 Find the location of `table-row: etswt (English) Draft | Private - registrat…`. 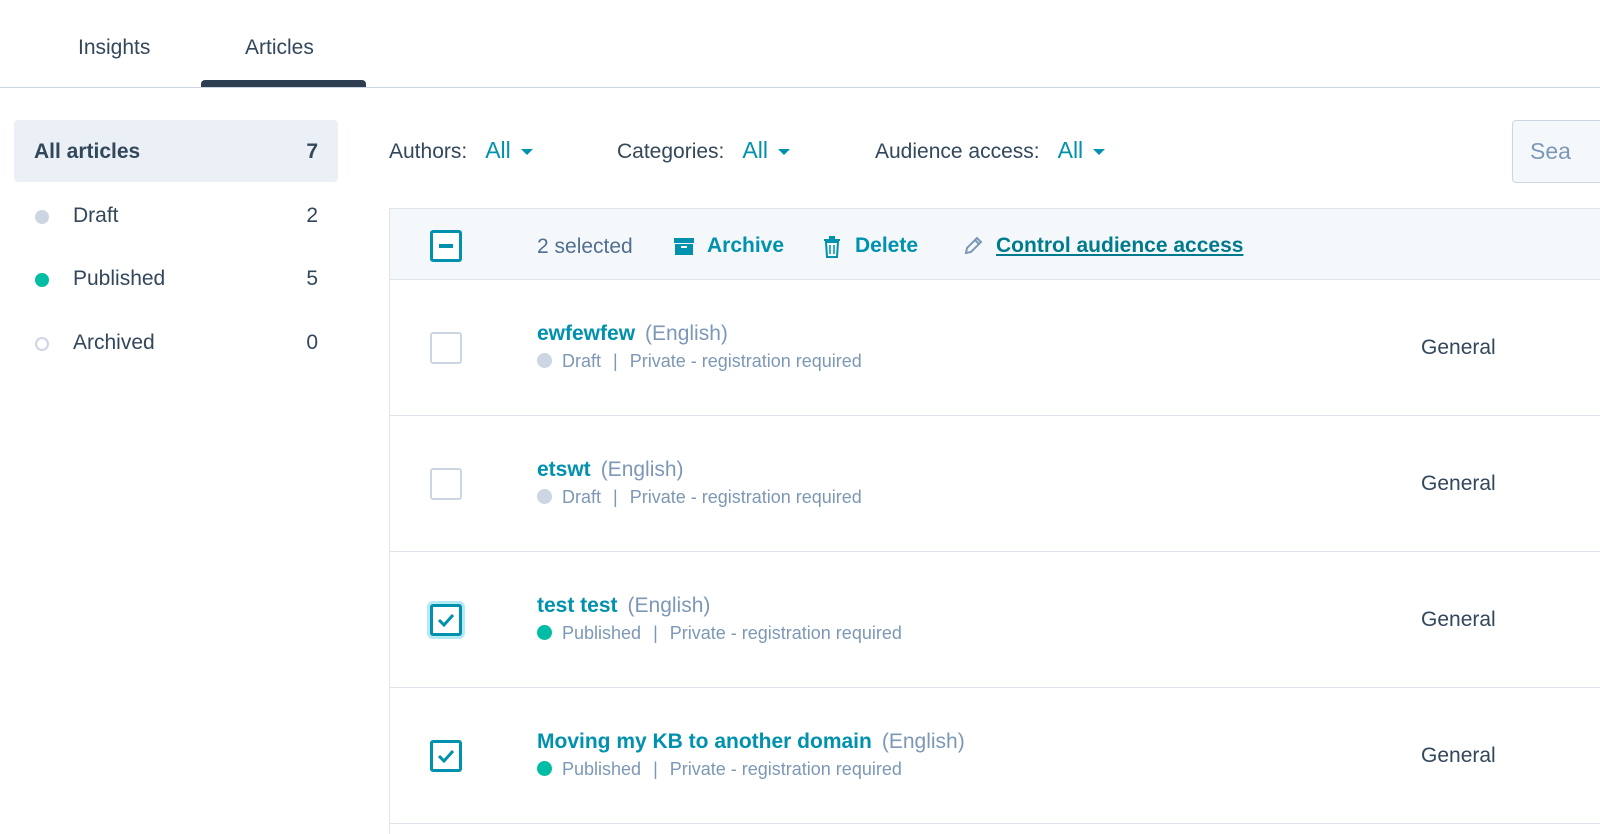

table-row: etswt (English) Draft | Private - registrat… is located at coordinates (995, 484).